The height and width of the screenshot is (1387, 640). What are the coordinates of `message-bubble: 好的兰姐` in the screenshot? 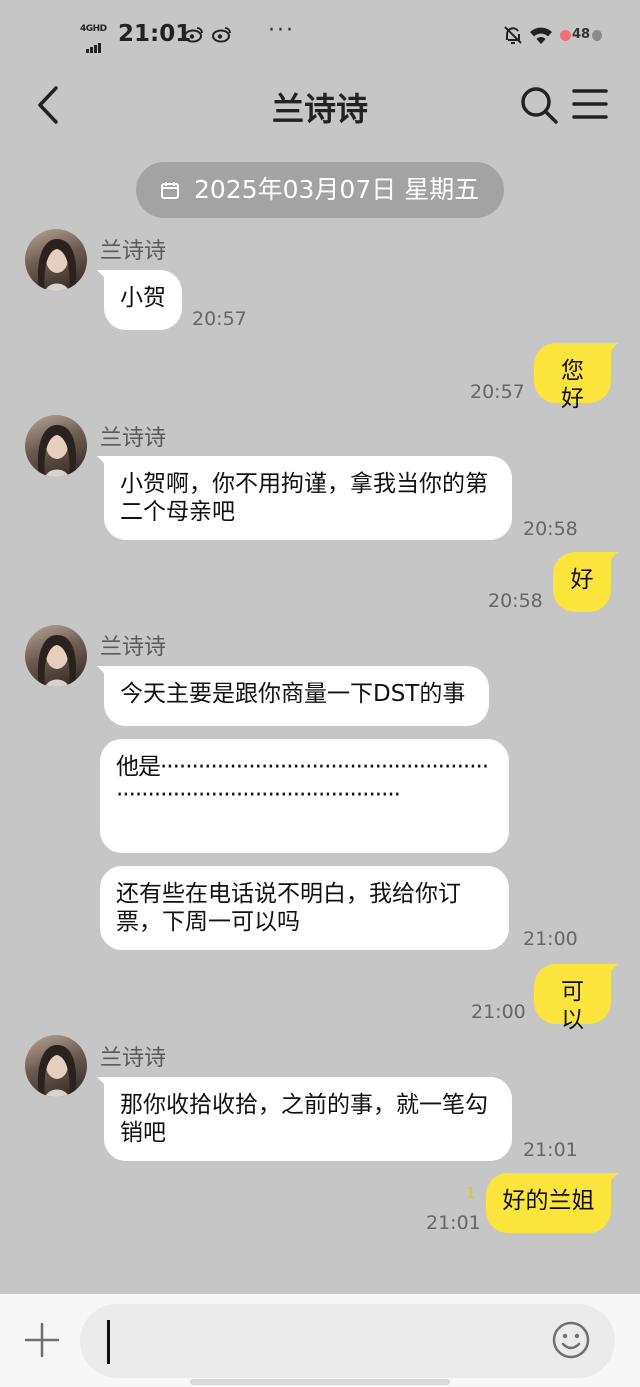 It's located at (552, 1203).